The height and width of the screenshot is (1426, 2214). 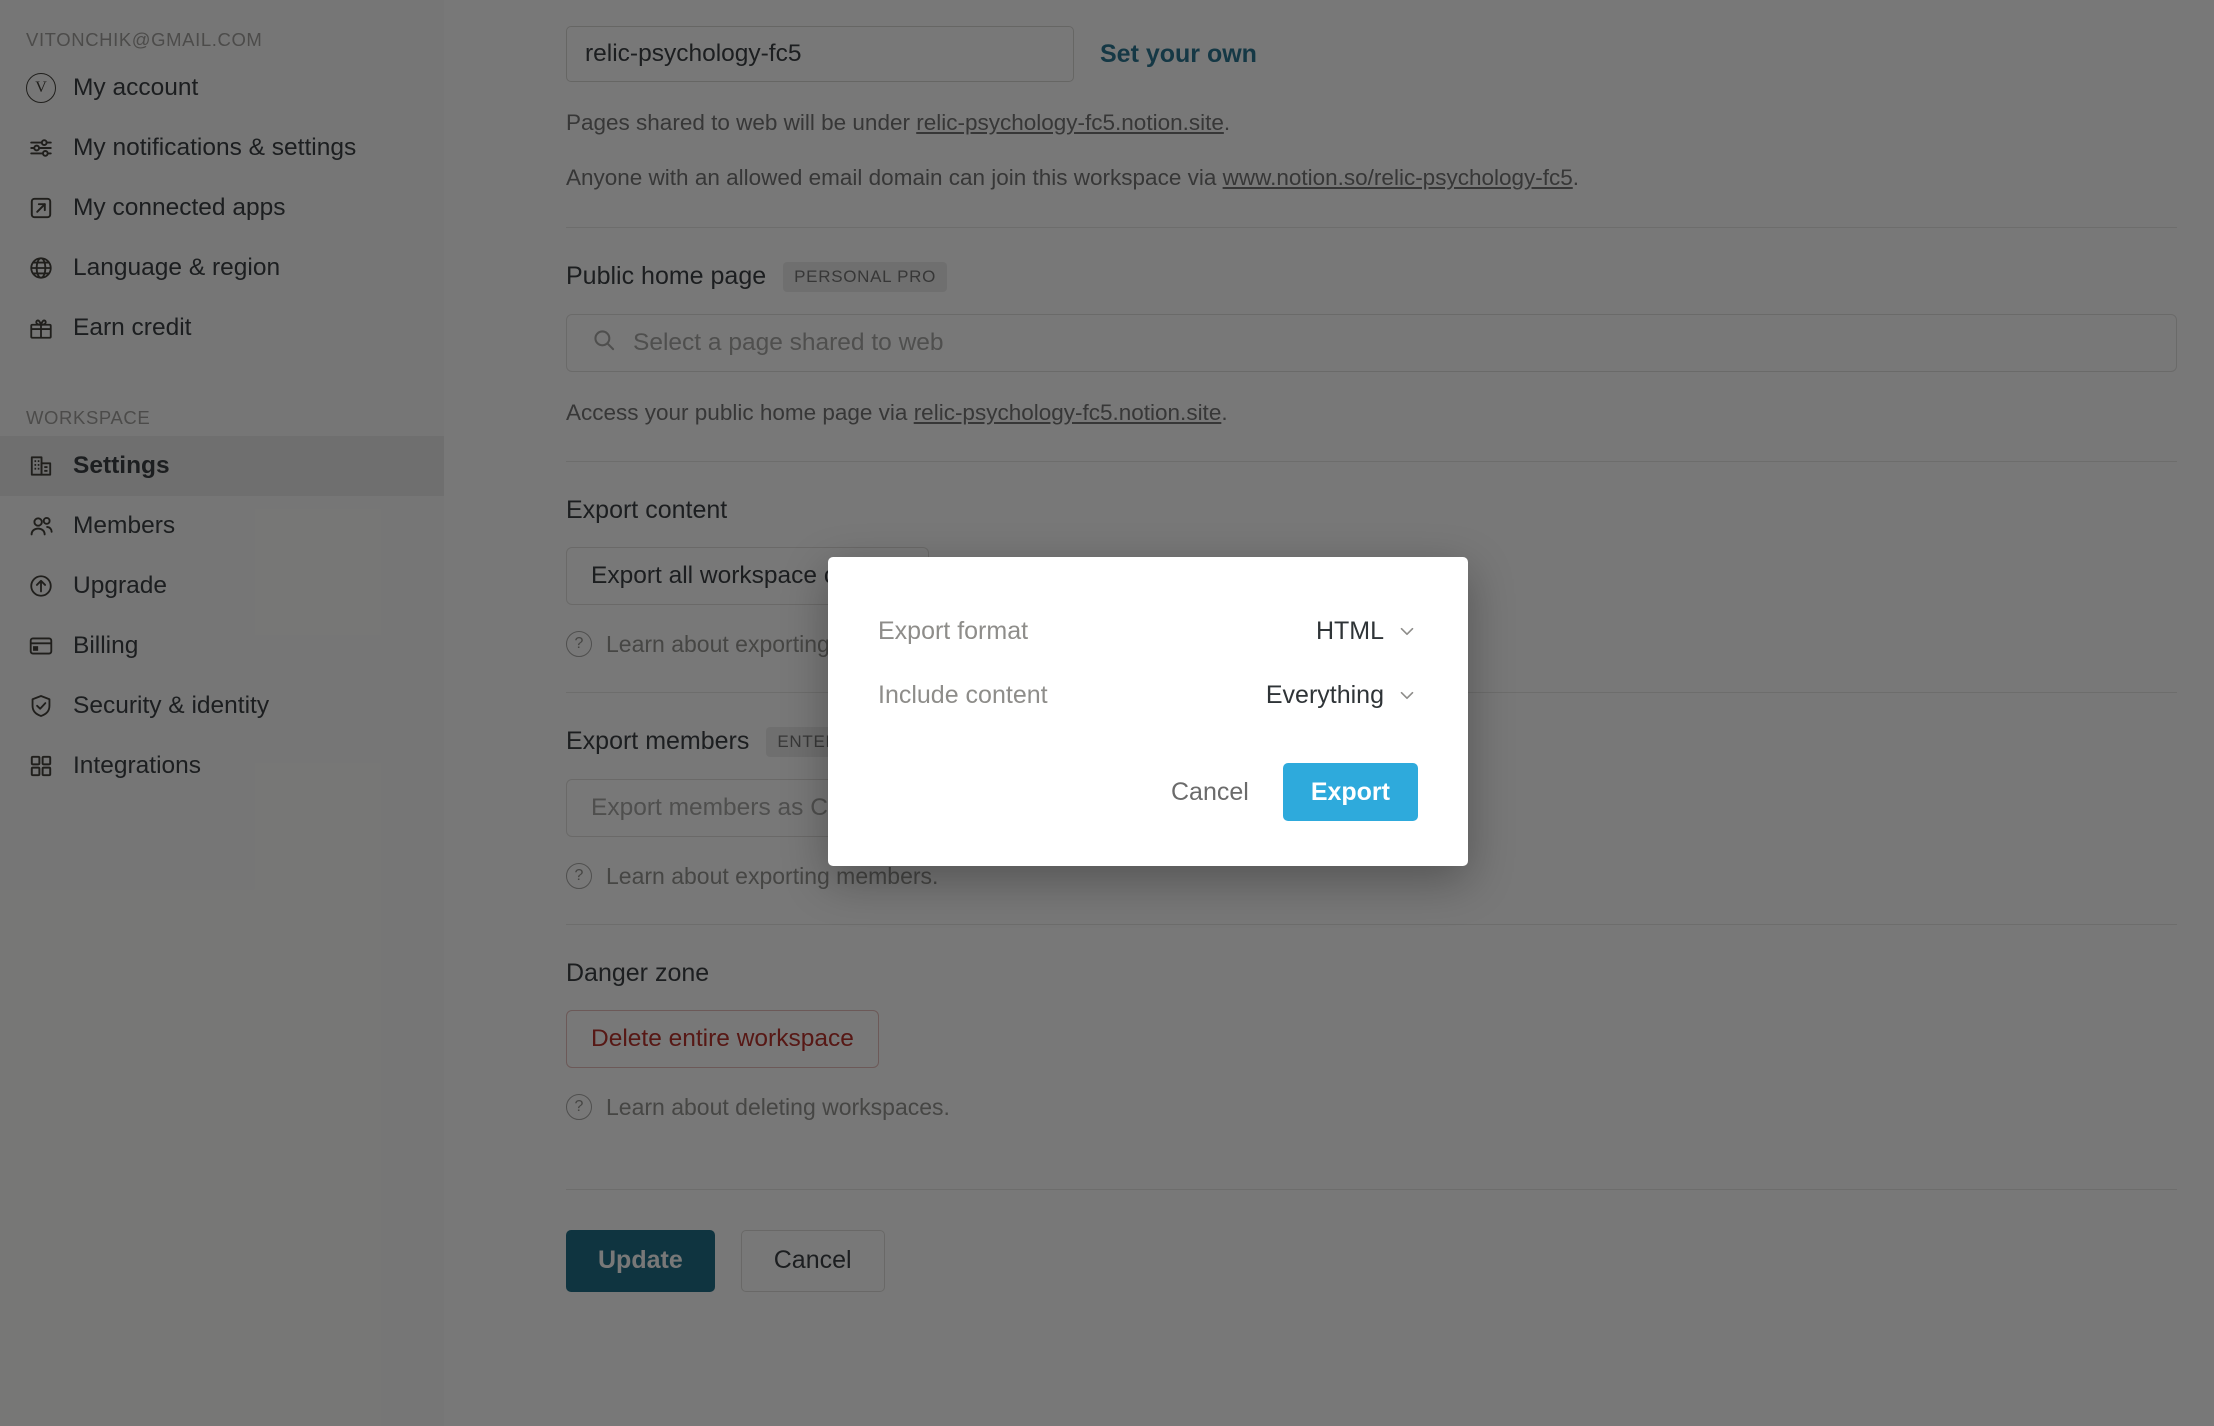 I want to click on export-format-select: HTML, so click(x=1367, y=631).